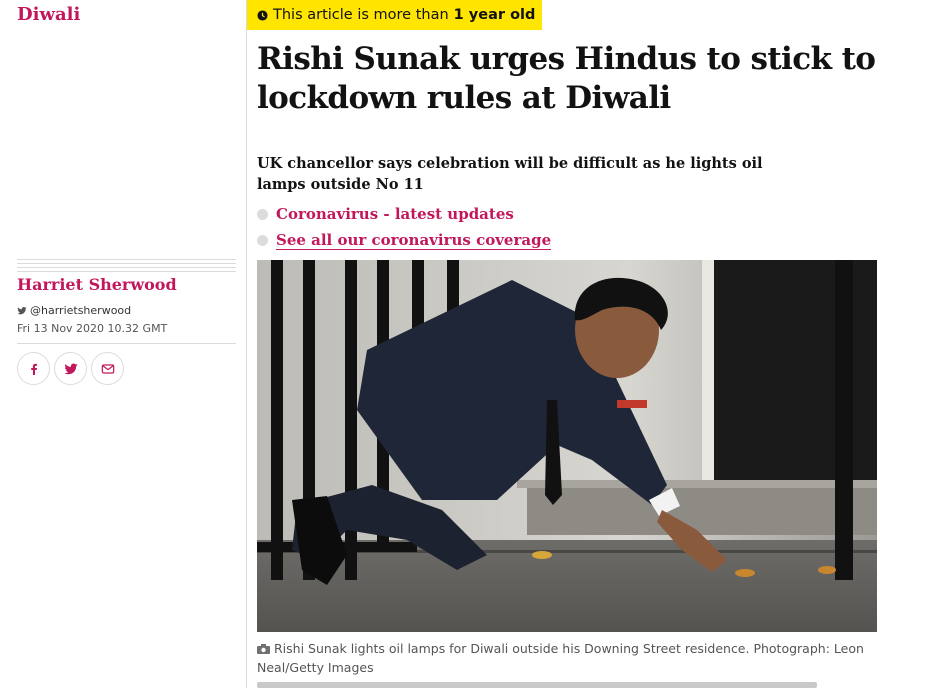 This screenshot has height=688, width=925. I want to click on twitter-handle-text: @harrietsherwood, so click(81, 310).